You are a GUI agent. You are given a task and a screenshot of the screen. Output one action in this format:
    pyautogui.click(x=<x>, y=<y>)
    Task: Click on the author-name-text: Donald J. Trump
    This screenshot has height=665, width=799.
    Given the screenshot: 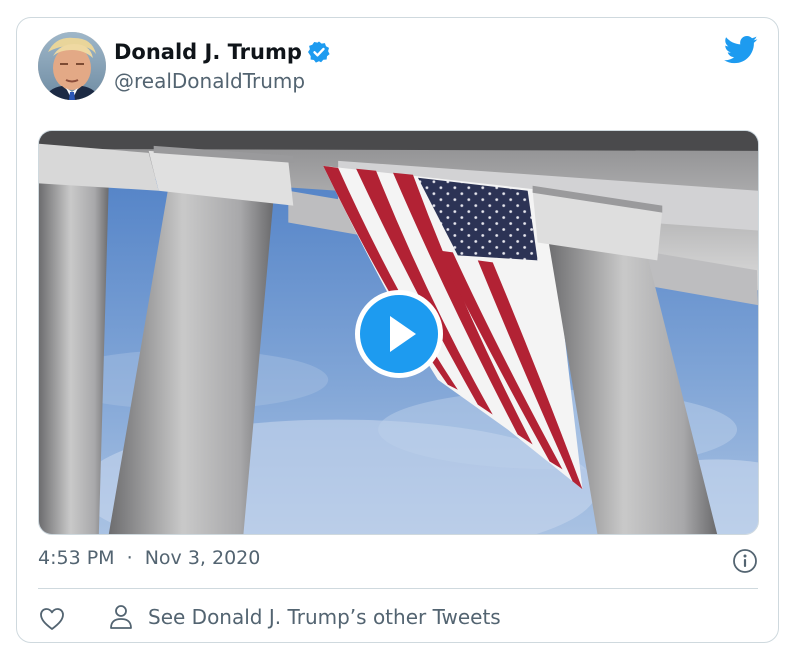 What is the action you would take?
    pyautogui.click(x=208, y=52)
    